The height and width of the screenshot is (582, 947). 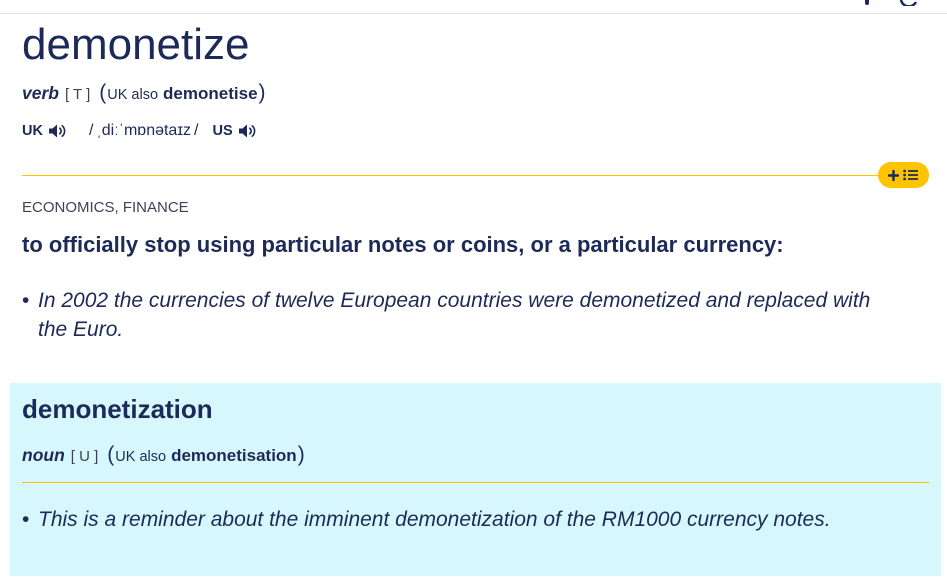 I want to click on ipa-slash-close: /, so click(x=196, y=130).